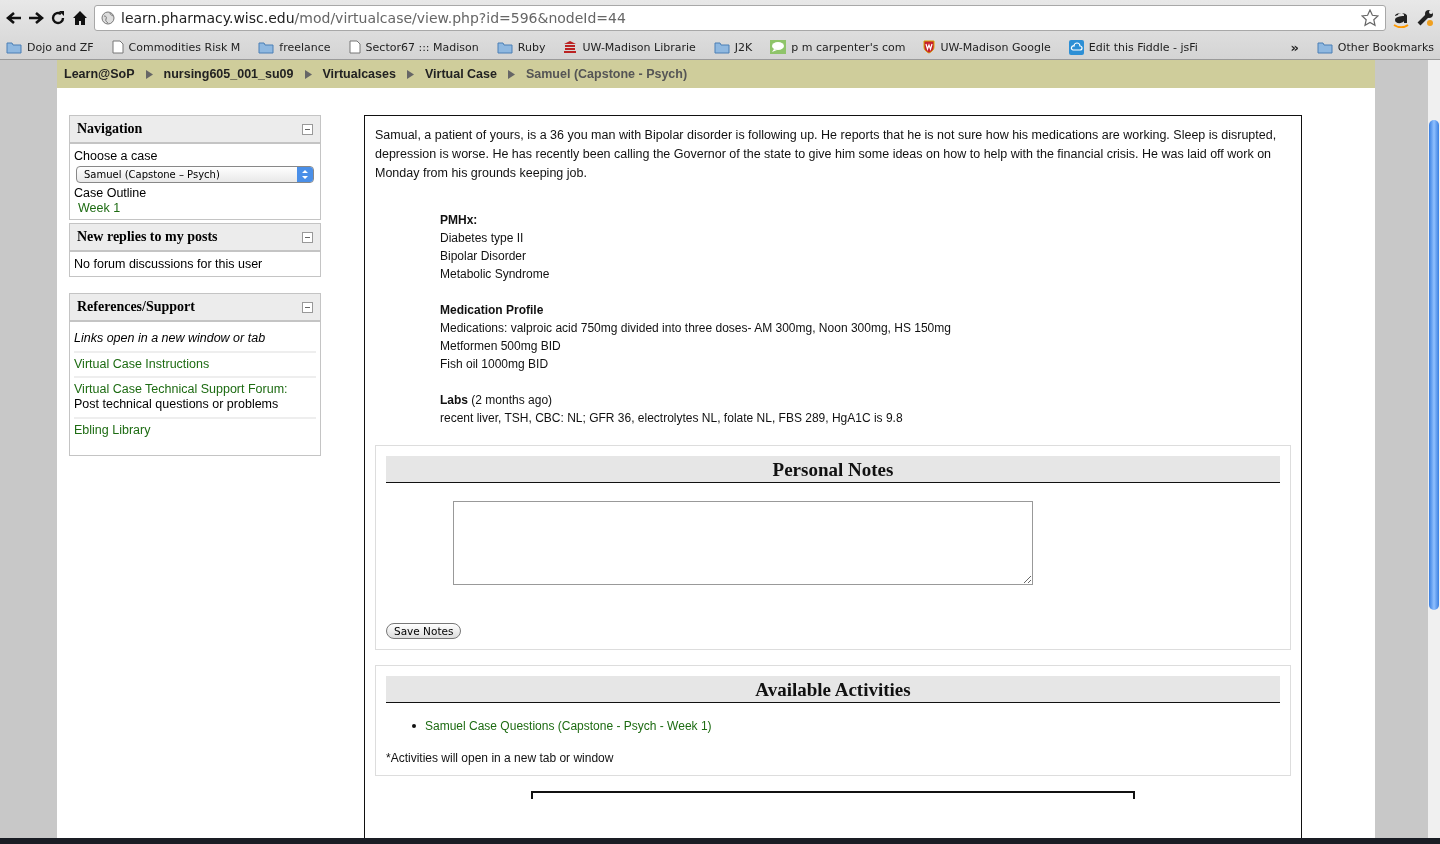 The image size is (1440, 844). Describe the element at coordinates (484, 256) in the screenshot. I see `detail-line: Bipolar Disorder` at that location.